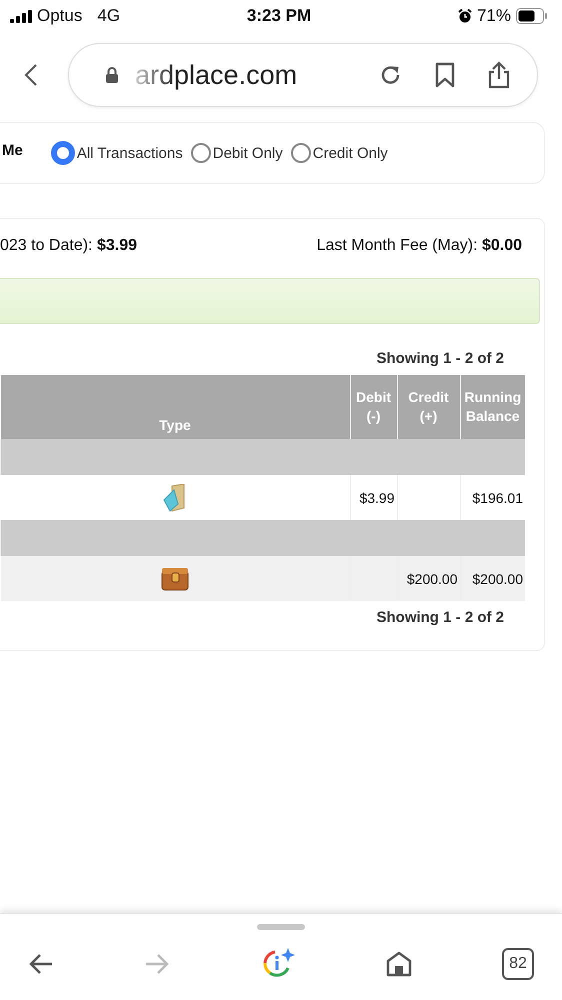 The width and height of the screenshot is (562, 1000). What do you see at coordinates (12, 150) in the screenshot?
I see `filter-label: Me` at bounding box center [12, 150].